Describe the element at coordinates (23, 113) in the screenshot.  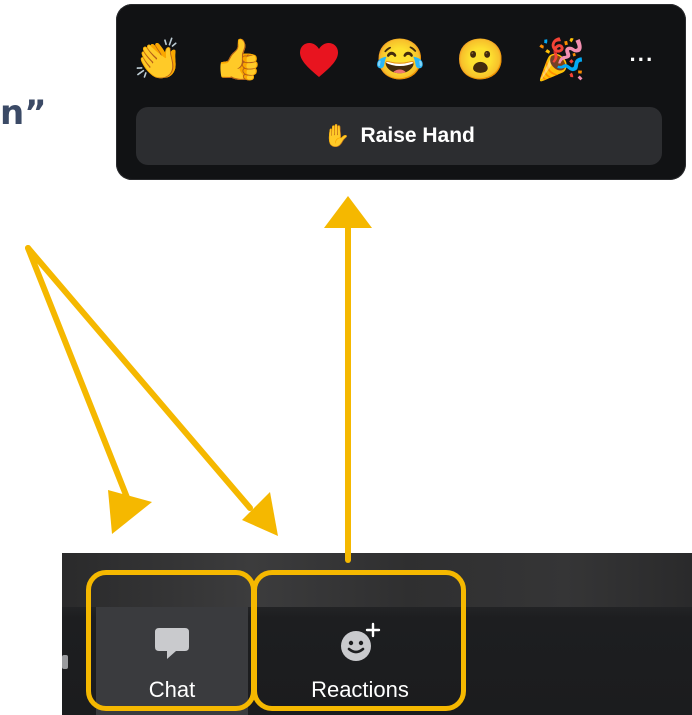
I see `heading-fragment: n”` at that location.